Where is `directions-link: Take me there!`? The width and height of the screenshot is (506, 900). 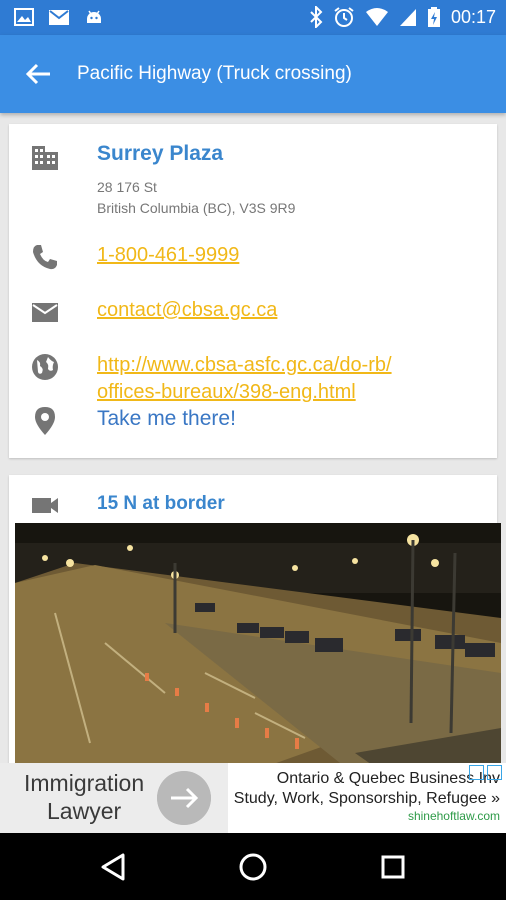
directions-link: Take me there! is located at coordinates (166, 419).